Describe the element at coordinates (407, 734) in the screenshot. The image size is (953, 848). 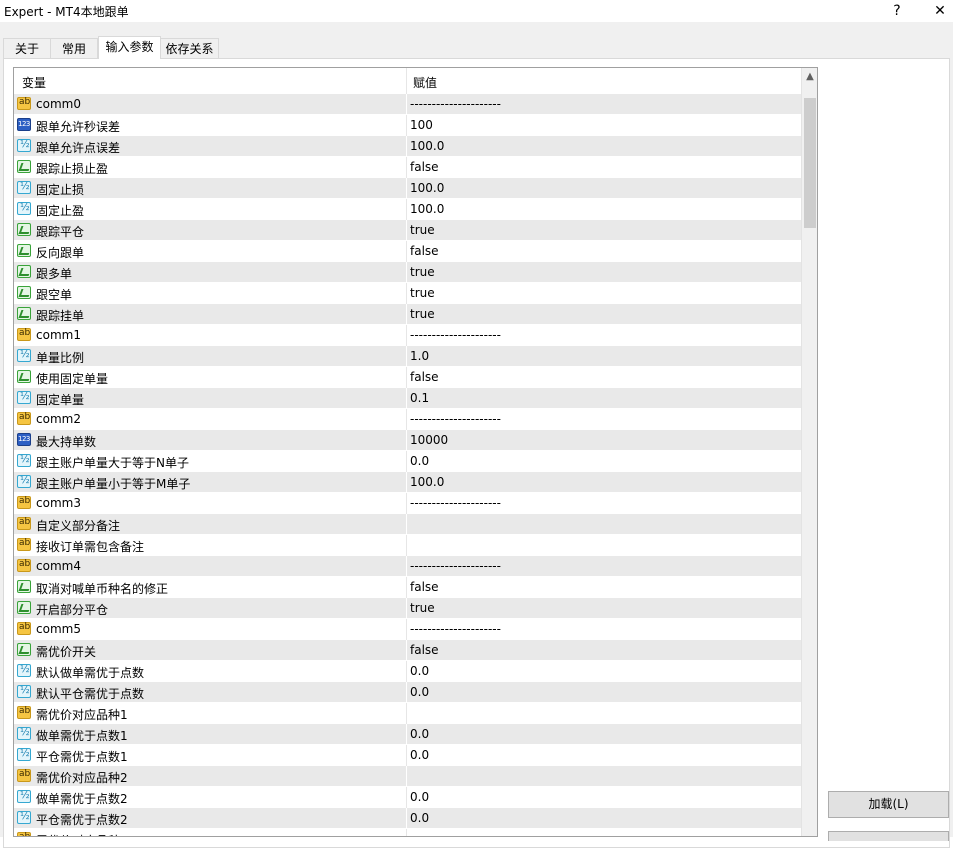
I see `parameter-row: 做单需优于点数1 0.0` at that location.